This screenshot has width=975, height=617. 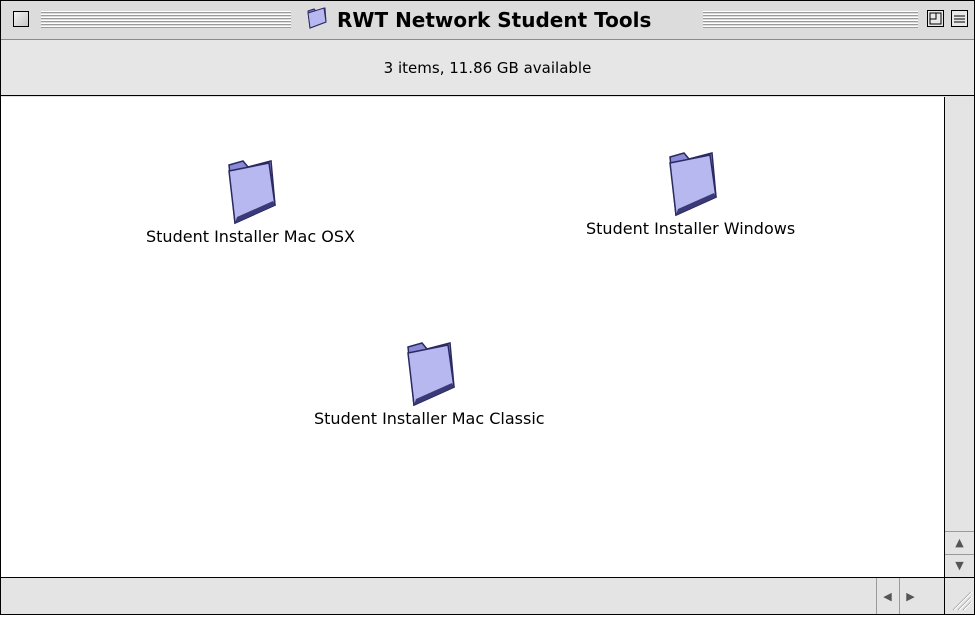 I want to click on folder-item-windows: Student Installer Windows, so click(x=690, y=193).